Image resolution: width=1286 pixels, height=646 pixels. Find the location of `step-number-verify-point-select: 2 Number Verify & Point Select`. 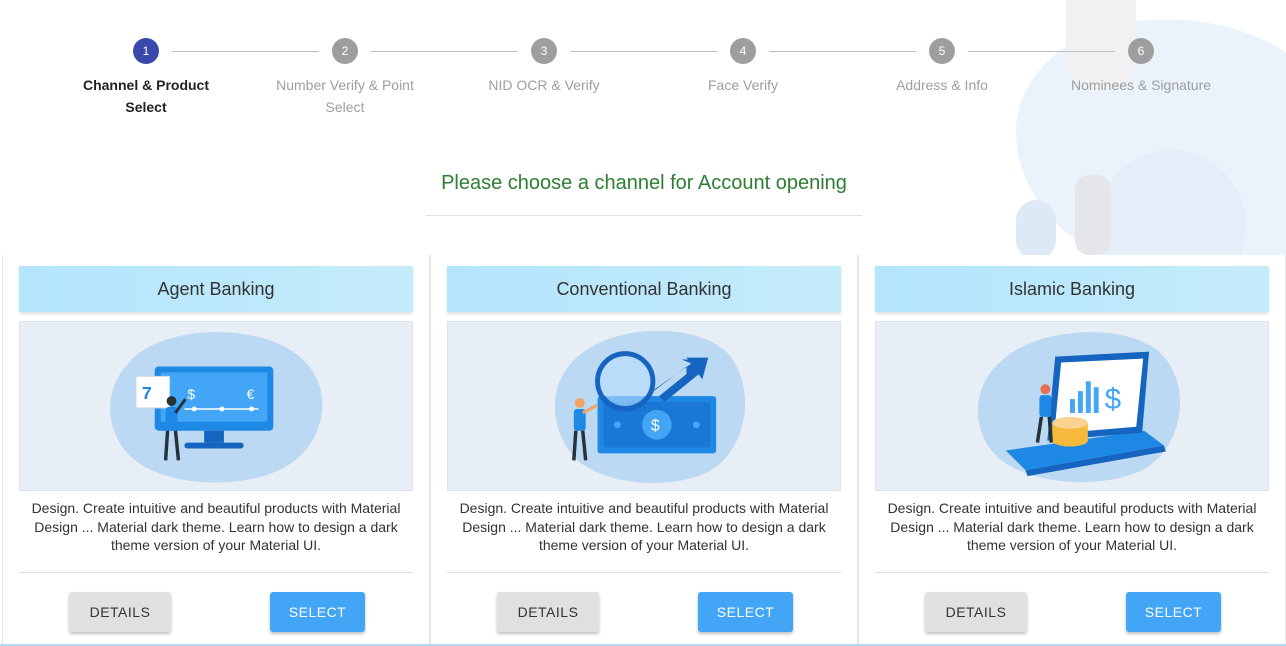

step-number-verify-point-select: 2 Number Verify & Point Select is located at coordinates (345, 78).